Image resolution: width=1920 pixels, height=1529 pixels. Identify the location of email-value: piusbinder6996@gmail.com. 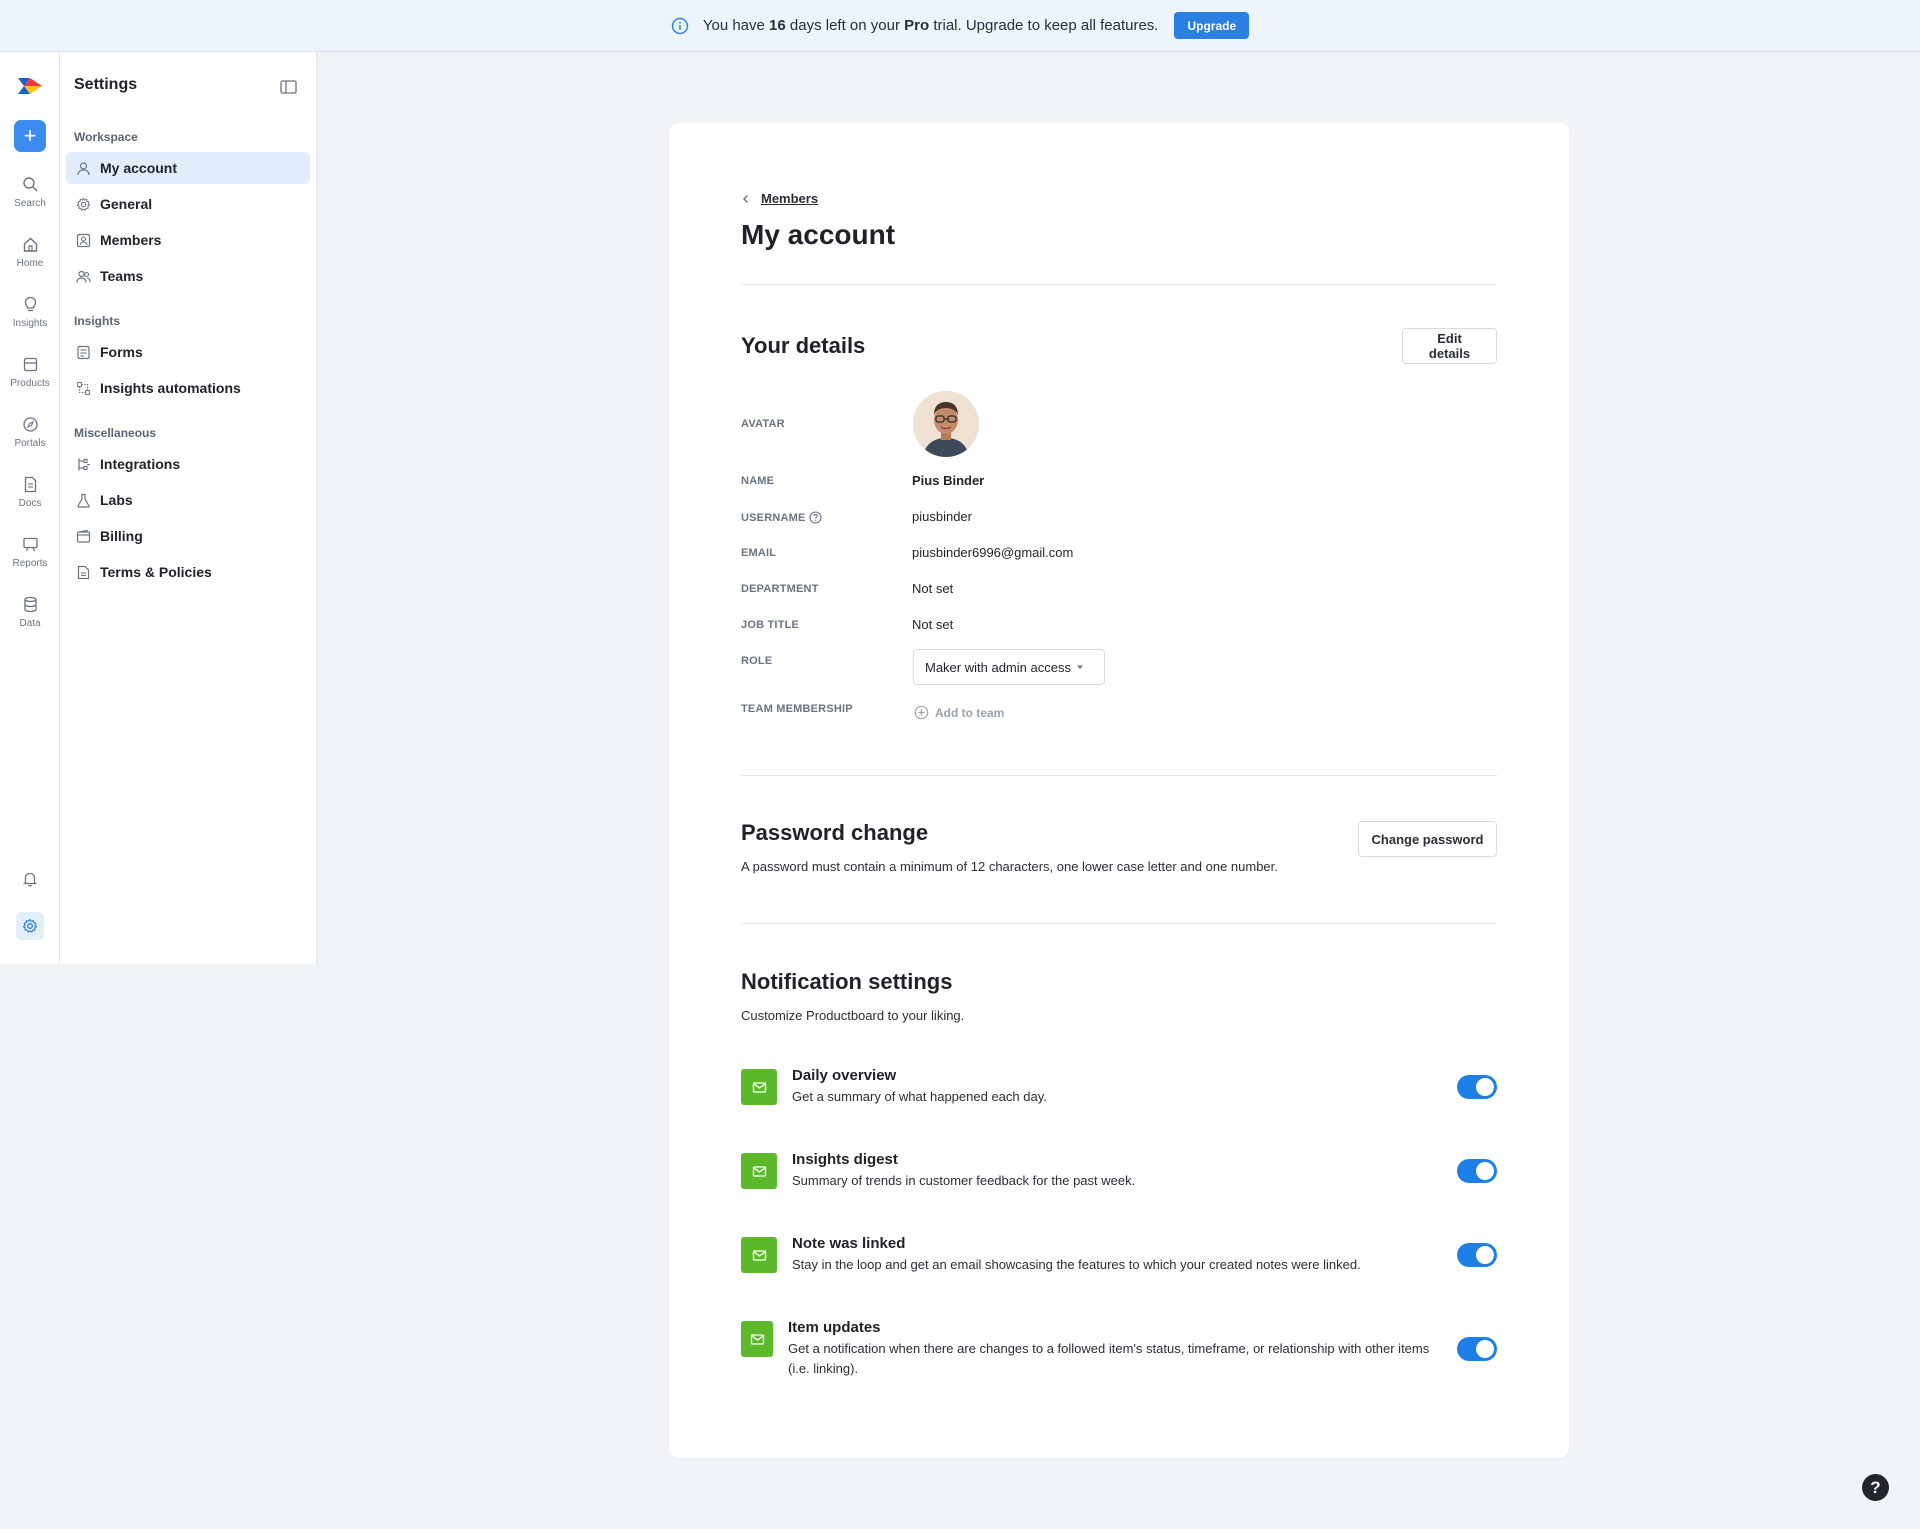
(993, 552).